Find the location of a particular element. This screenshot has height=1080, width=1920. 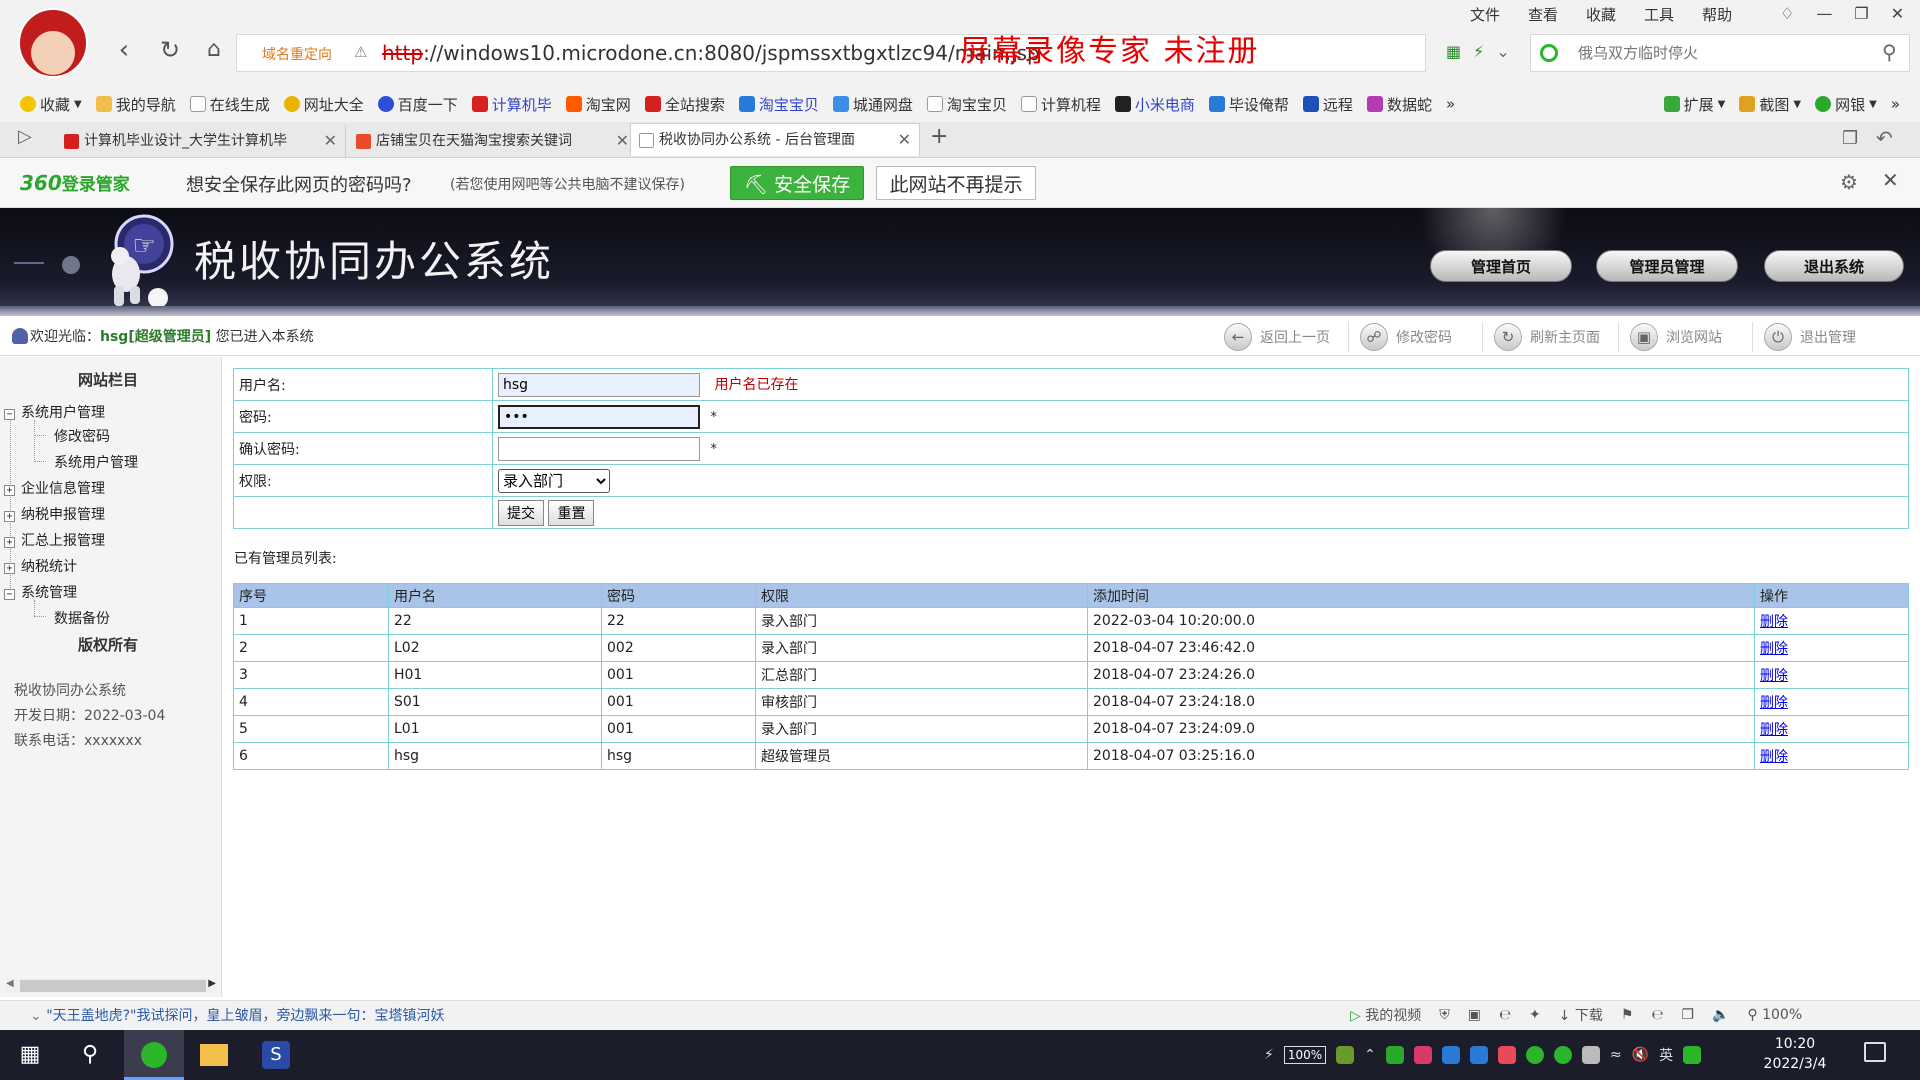

tab-3-active: 税收协同办公系统 - 后台管理面 ✕ is located at coordinates (775, 139).